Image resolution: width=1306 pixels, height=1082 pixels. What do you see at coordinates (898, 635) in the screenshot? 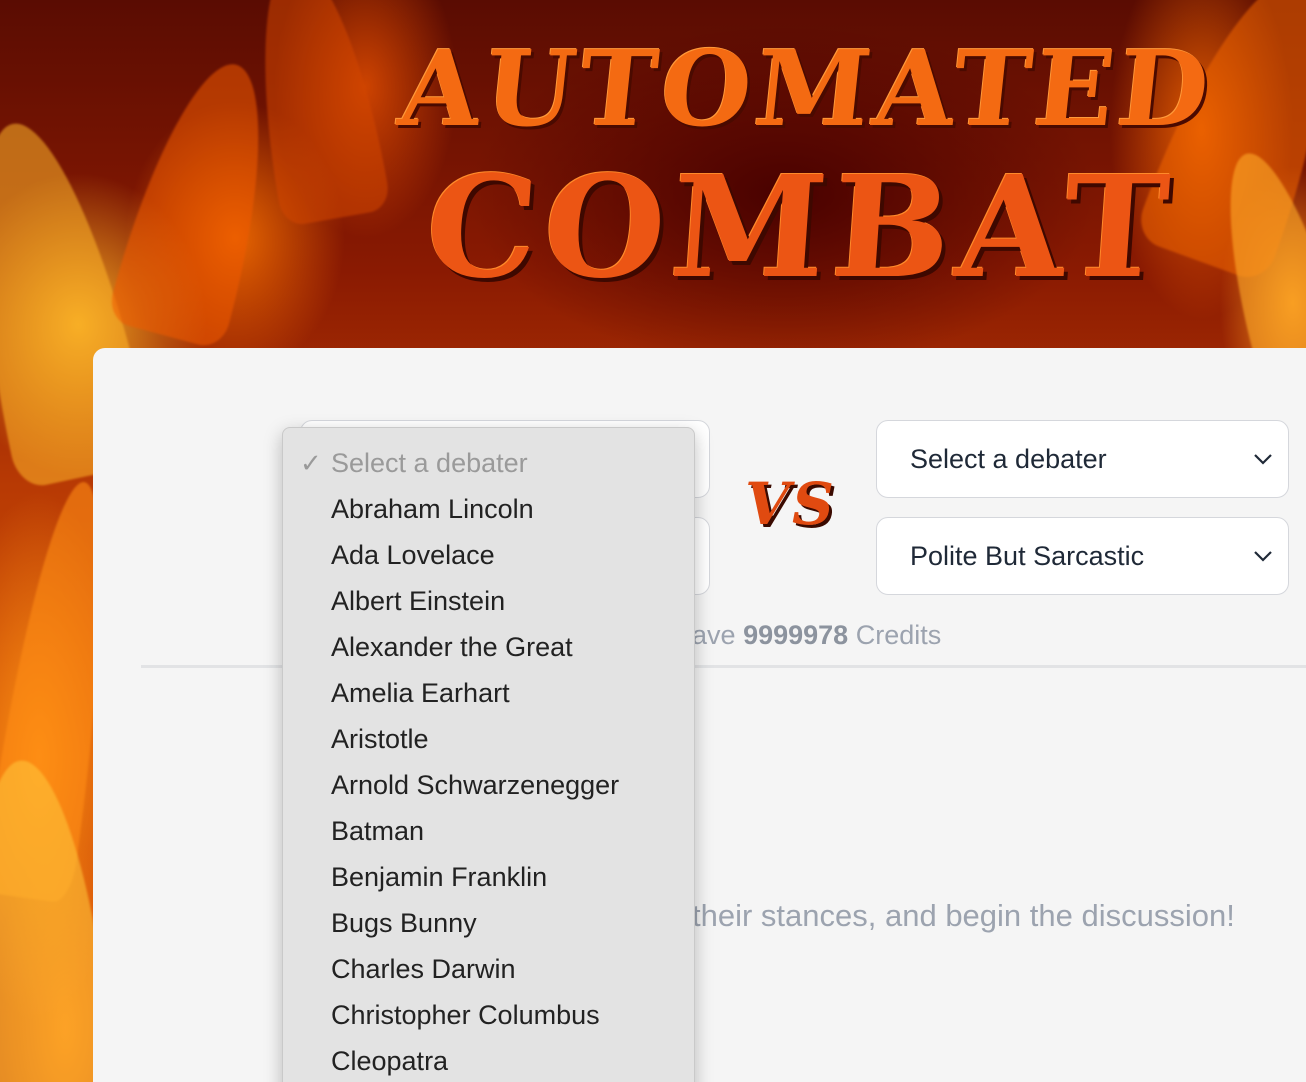
I see `credits-suffix: Credits` at bounding box center [898, 635].